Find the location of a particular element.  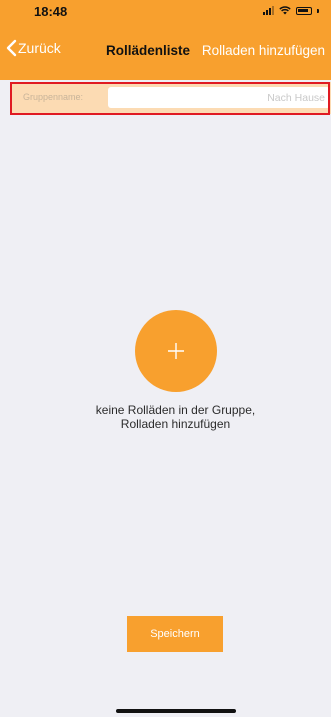

battery-nub is located at coordinates (318, 10).